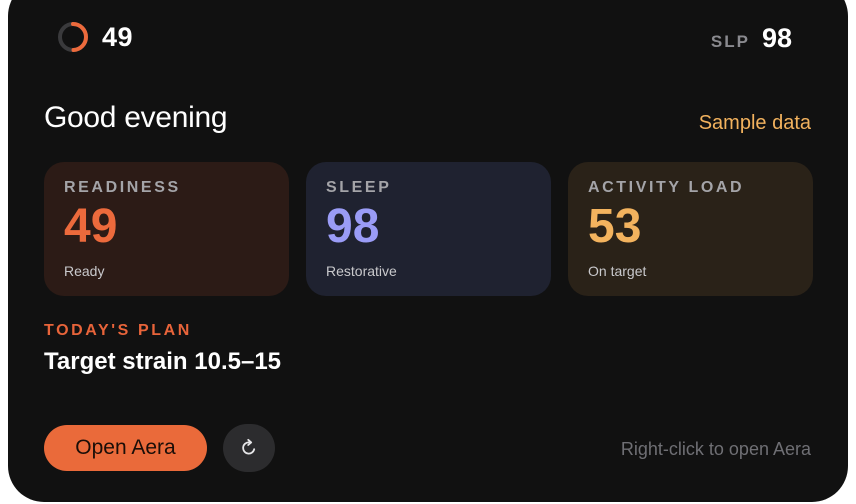 The width and height of the screenshot is (856, 504). I want to click on plan-text: Target strain 10.5–15, so click(163, 361).